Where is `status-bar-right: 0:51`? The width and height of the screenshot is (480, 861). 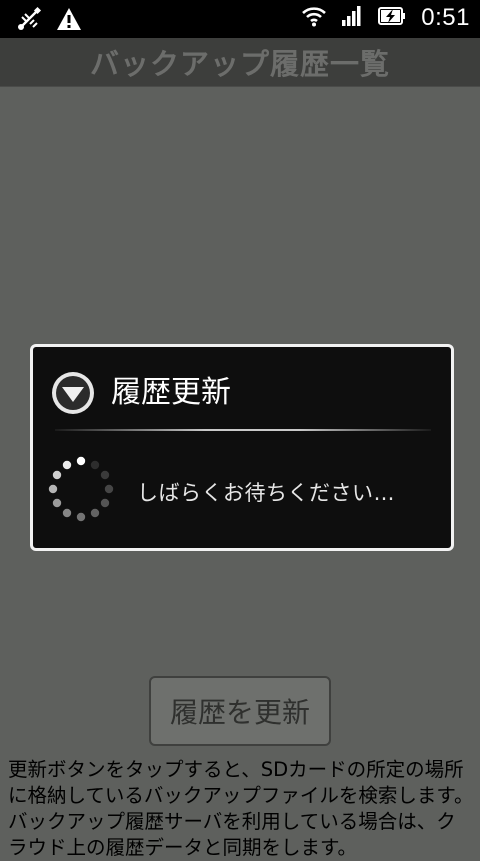 status-bar-right: 0:51 is located at coordinates (385, 18).